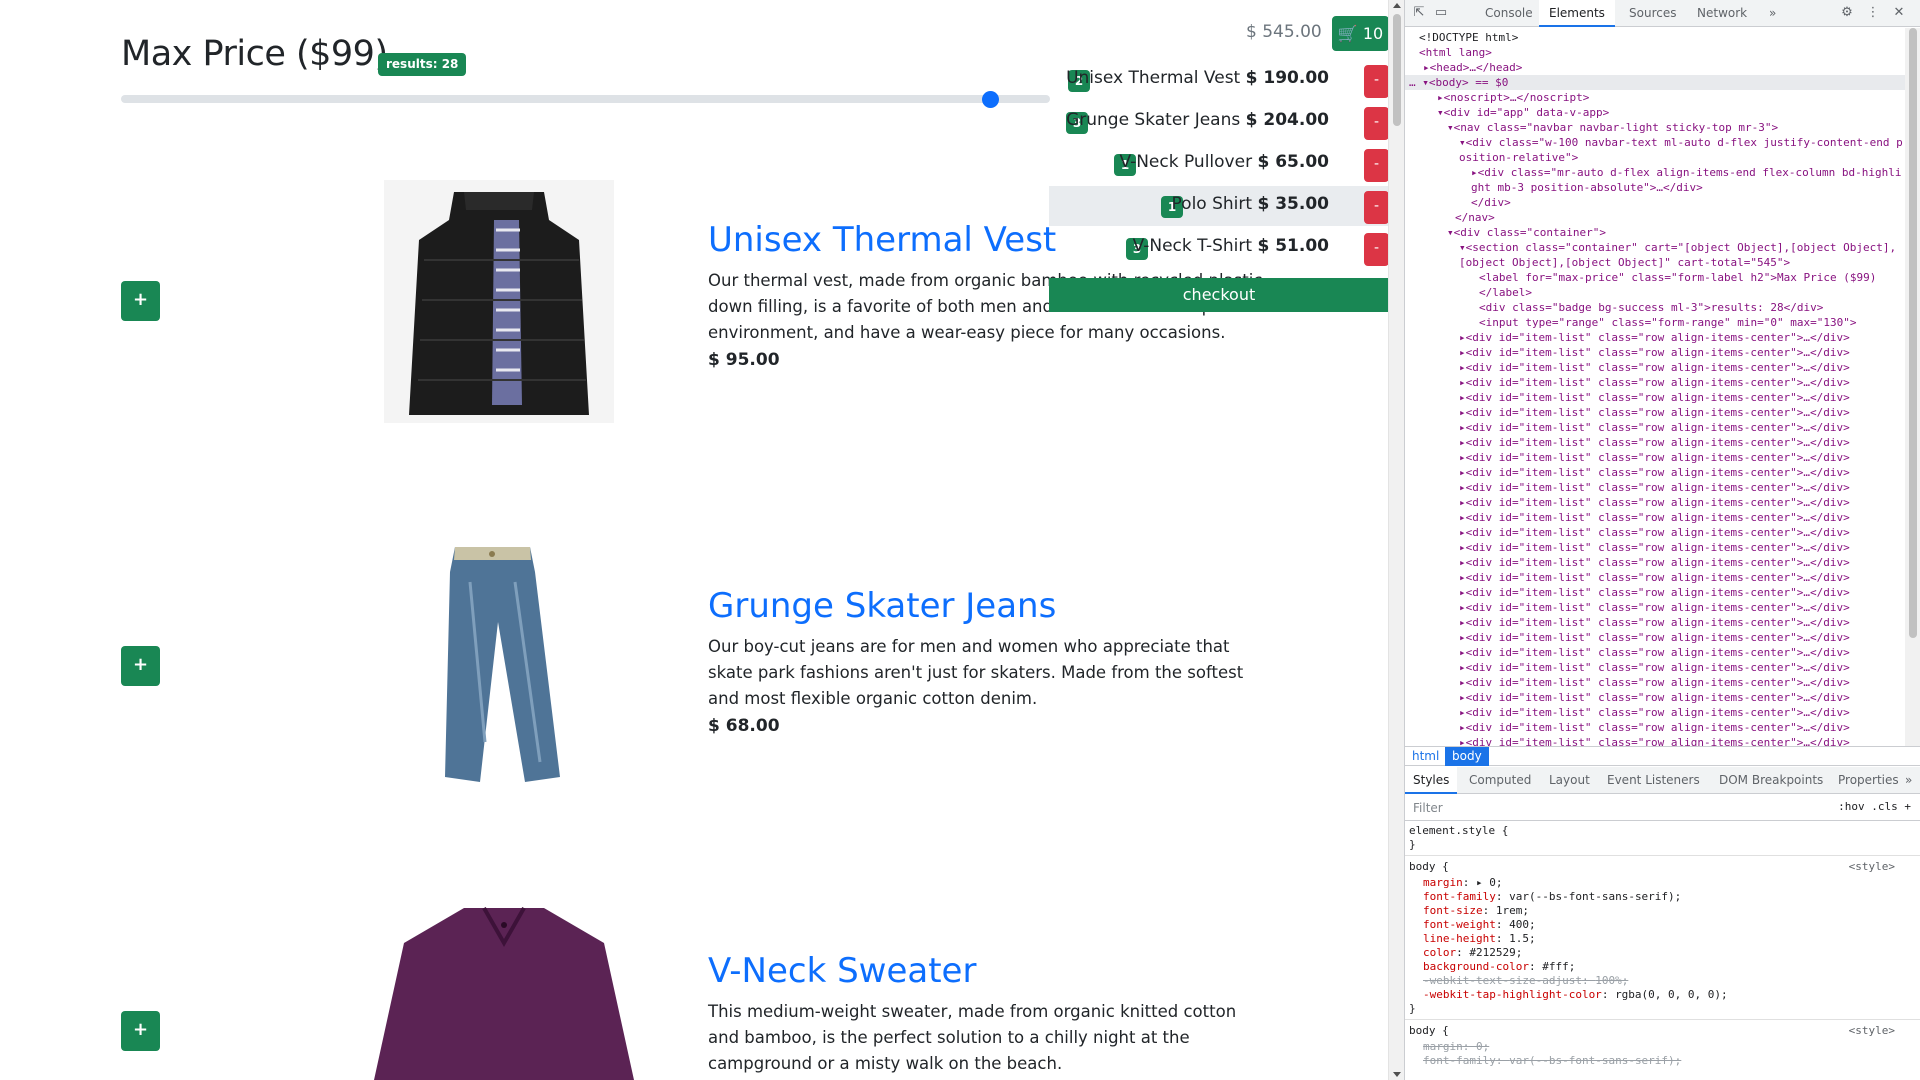 Image resolution: width=1920 pixels, height=1080 pixels. What do you see at coordinates (1509, 13) in the screenshot?
I see `tab-console: Console` at bounding box center [1509, 13].